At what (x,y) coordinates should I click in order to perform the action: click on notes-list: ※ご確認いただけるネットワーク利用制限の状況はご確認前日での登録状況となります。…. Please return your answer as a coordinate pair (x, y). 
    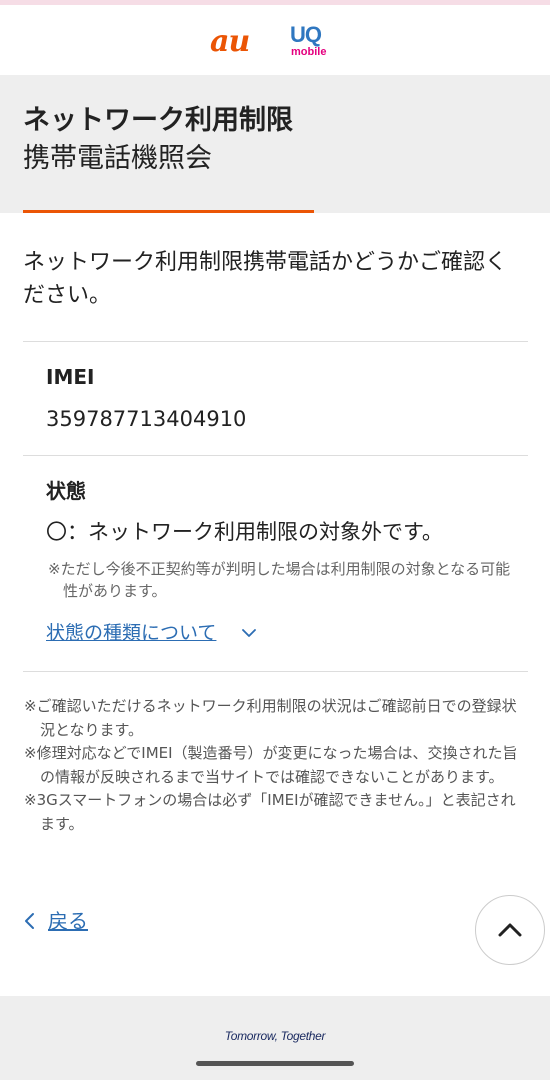
    Looking at the image, I should click on (277, 765).